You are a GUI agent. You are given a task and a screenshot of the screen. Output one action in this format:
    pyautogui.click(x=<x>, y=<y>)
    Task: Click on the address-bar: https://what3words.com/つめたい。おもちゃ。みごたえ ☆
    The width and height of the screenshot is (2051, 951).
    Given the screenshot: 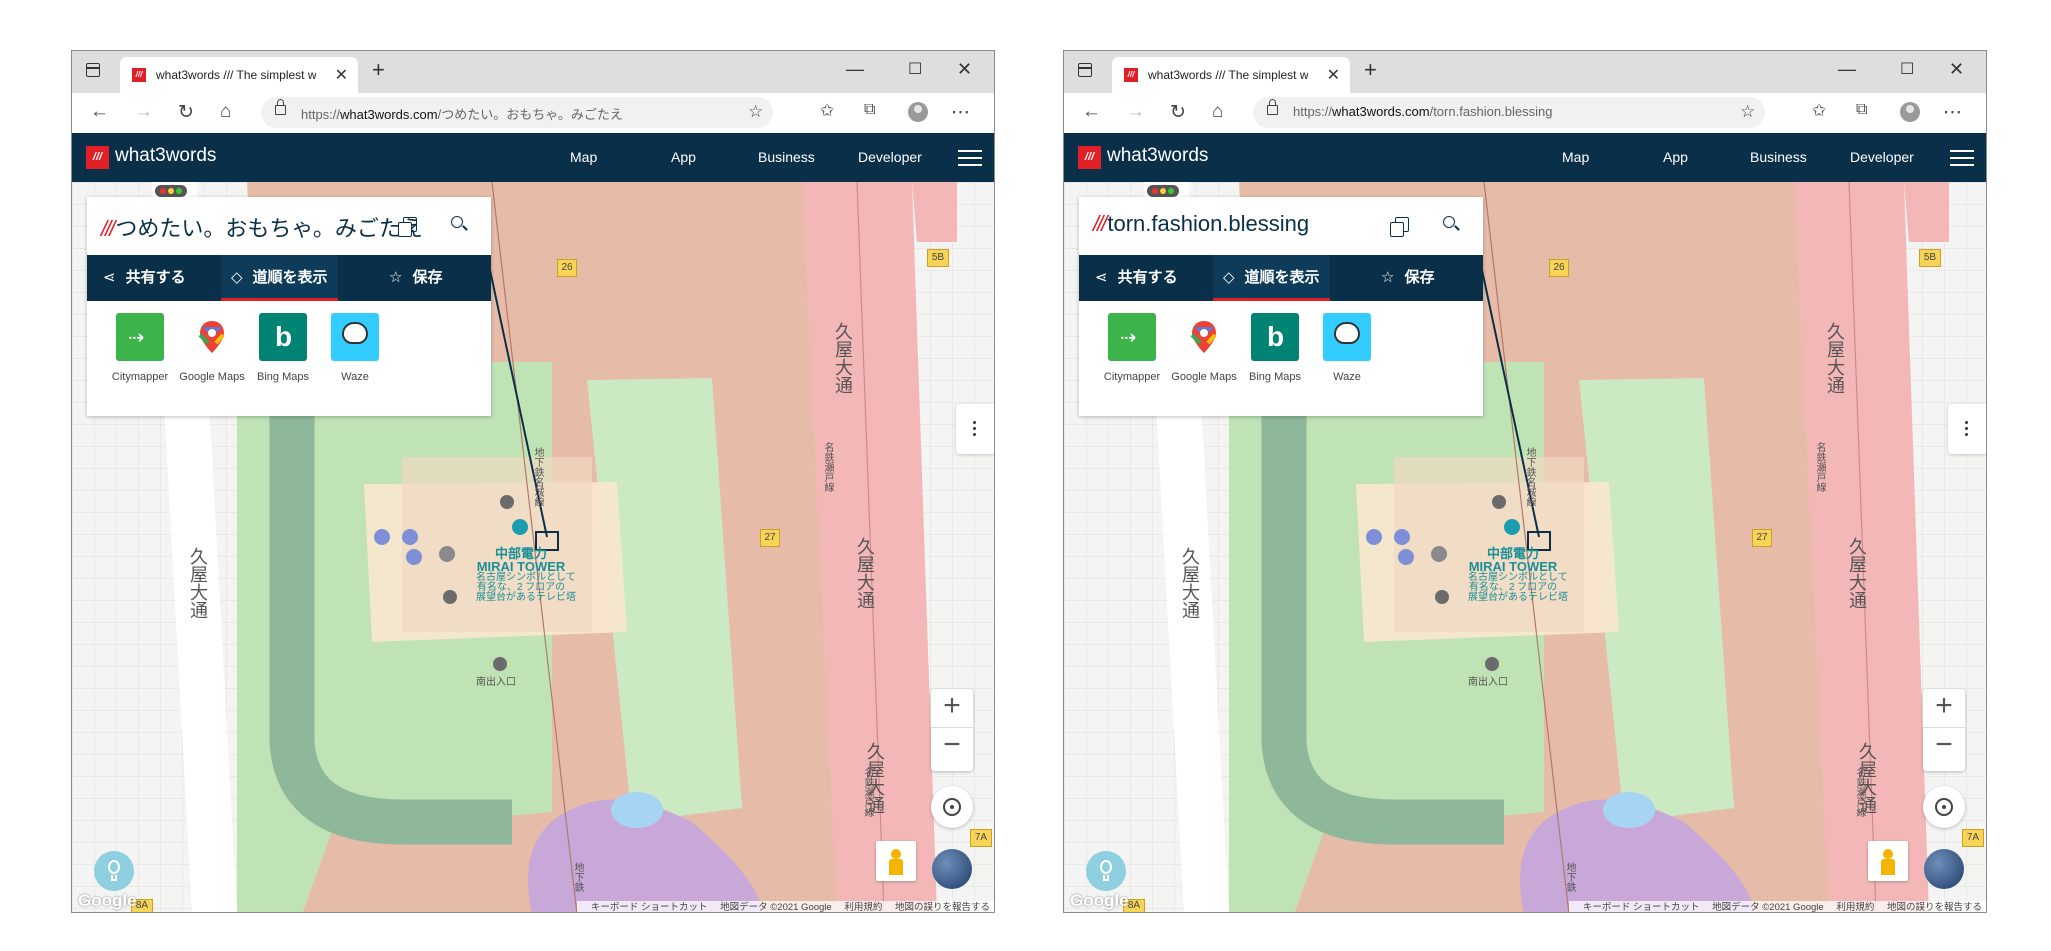 What is the action you would take?
    pyautogui.click(x=517, y=112)
    